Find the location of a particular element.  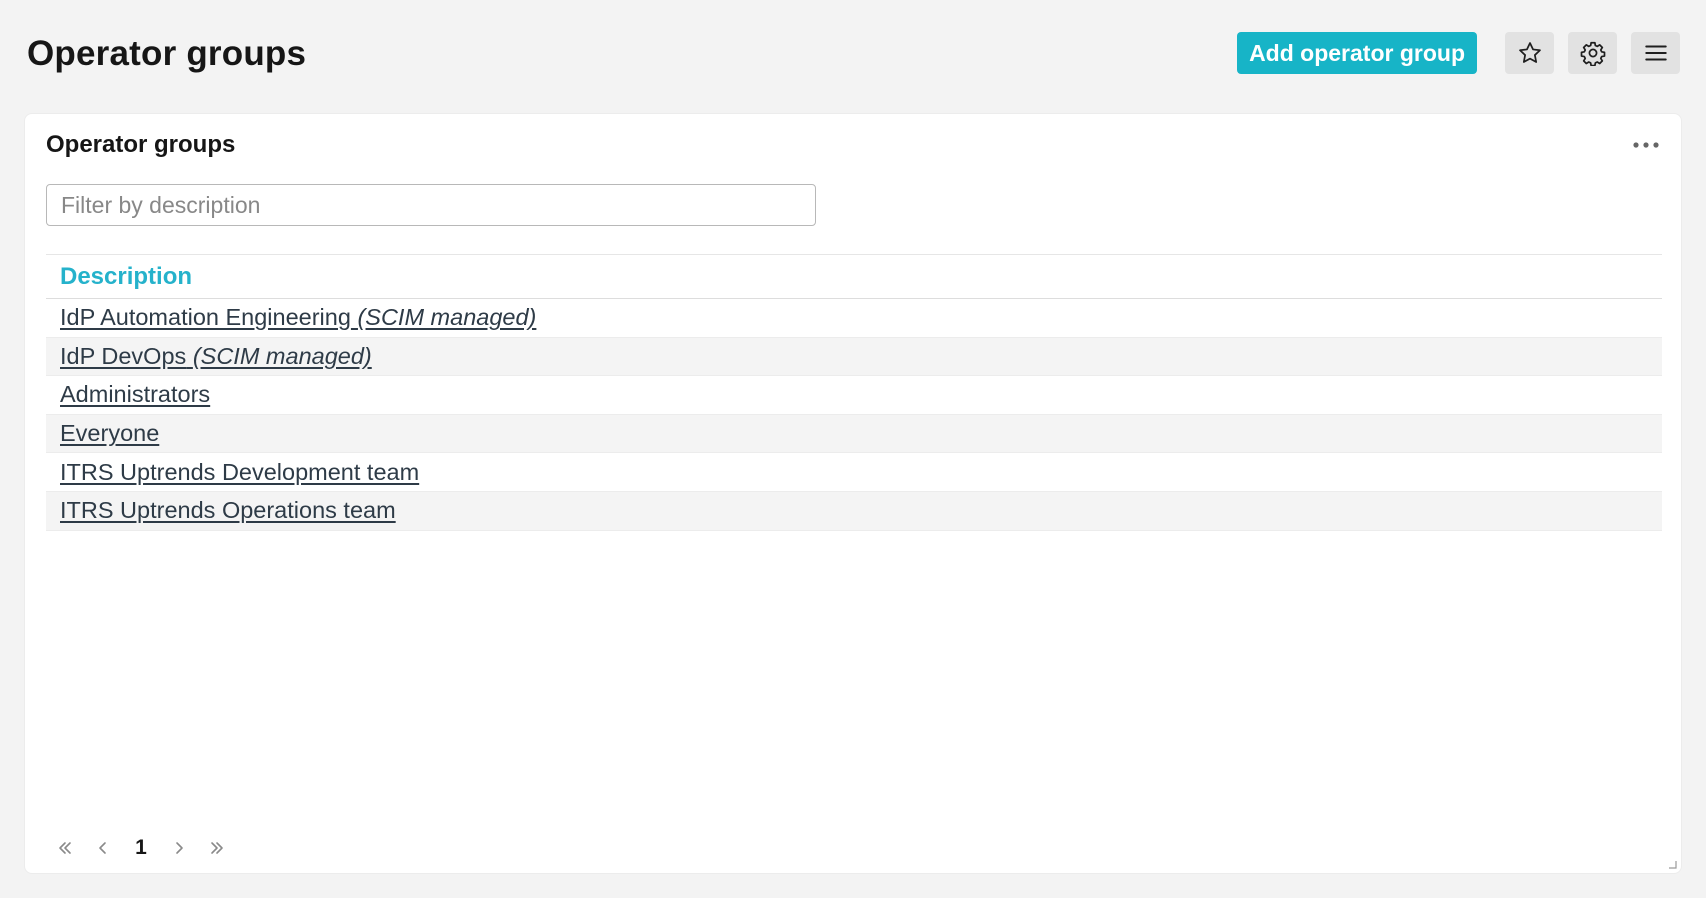

table-row: ITRS Uptrends Operations team is located at coordinates (854, 511).